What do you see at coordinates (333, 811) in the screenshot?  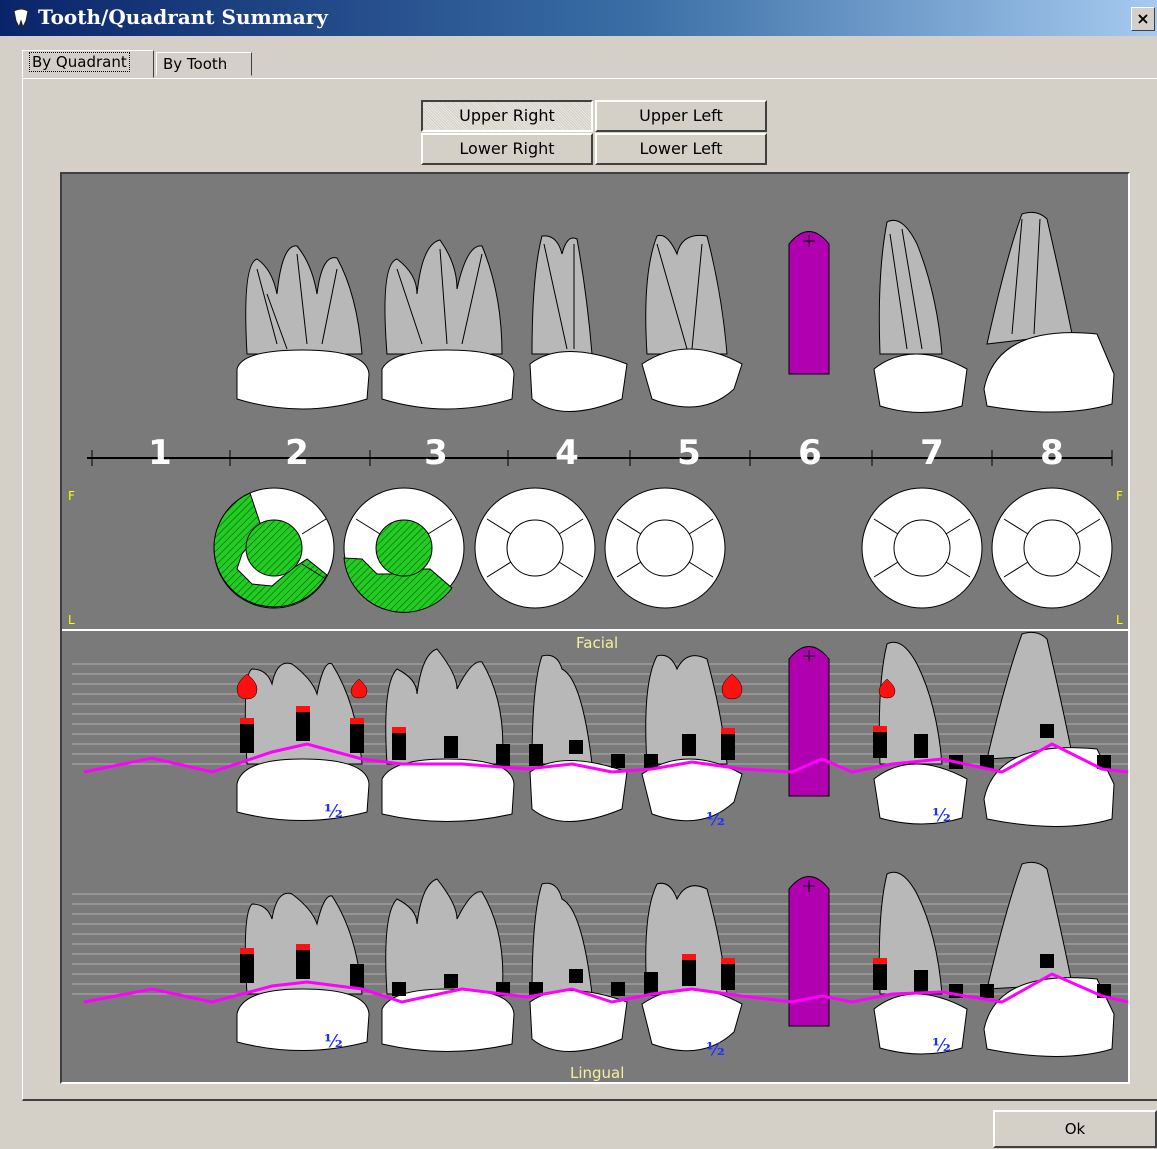 I see `half-mark-tooth-2-facial: ½` at bounding box center [333, 811].